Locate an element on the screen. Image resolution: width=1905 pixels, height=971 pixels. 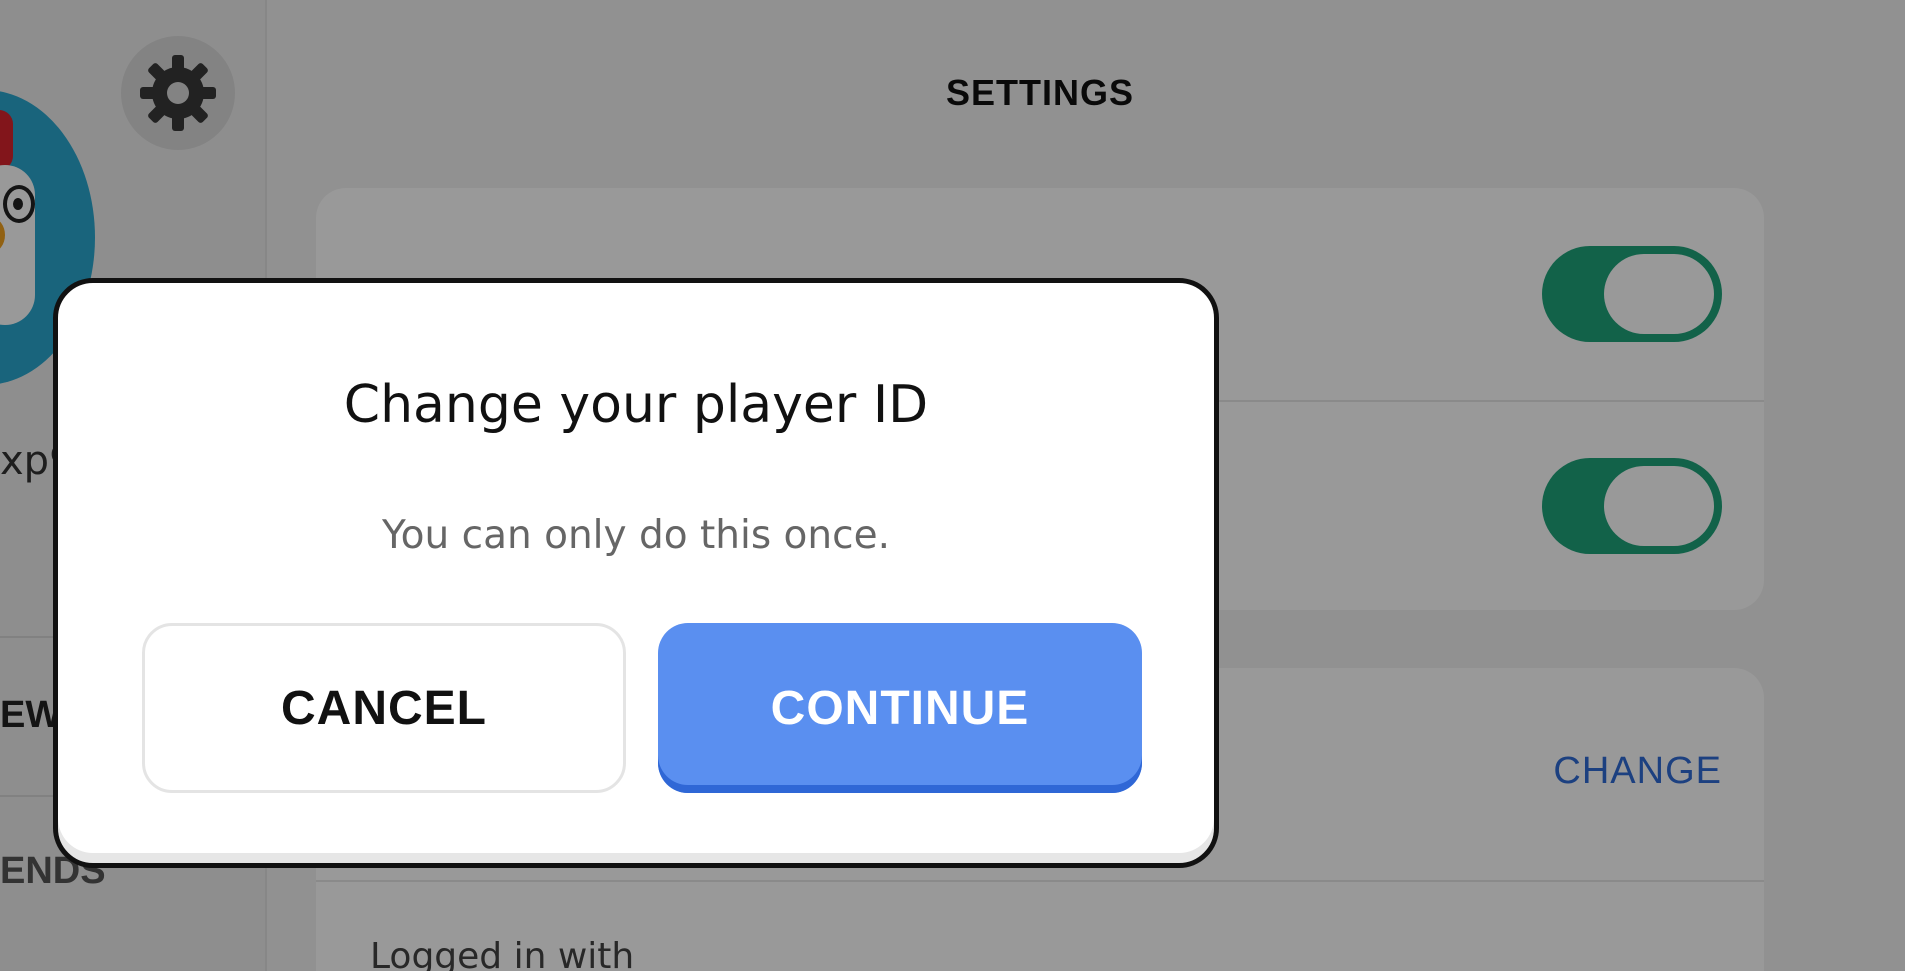
dialog-title: Change your player ID is located at coordinates (636, 405).